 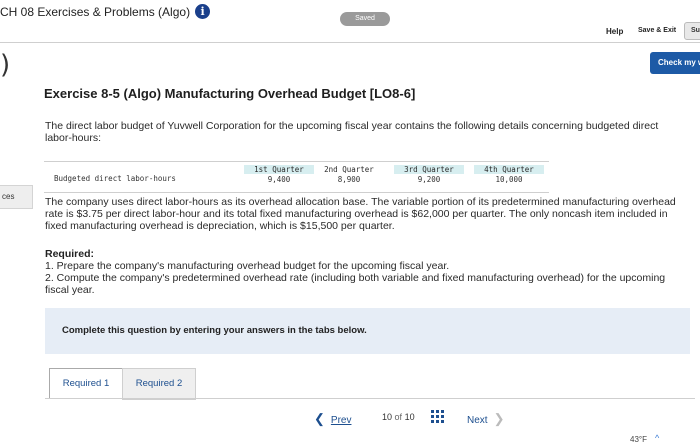 I want to click on current-page: 10, so click(x=387, y=417).